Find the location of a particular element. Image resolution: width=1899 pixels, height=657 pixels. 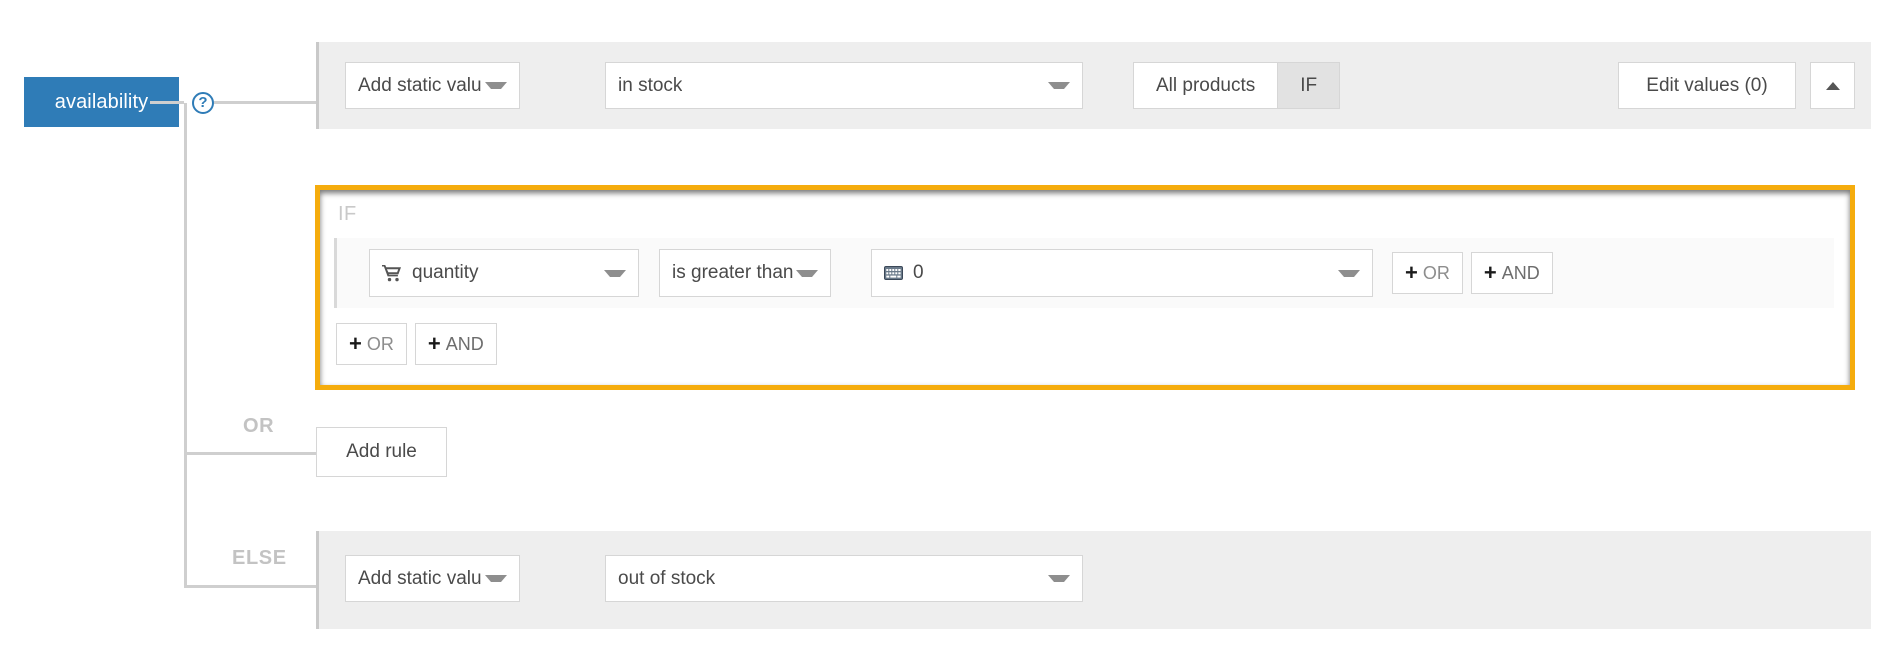

add-or-condition-button: + OR is located at coordinates (1427, 273).